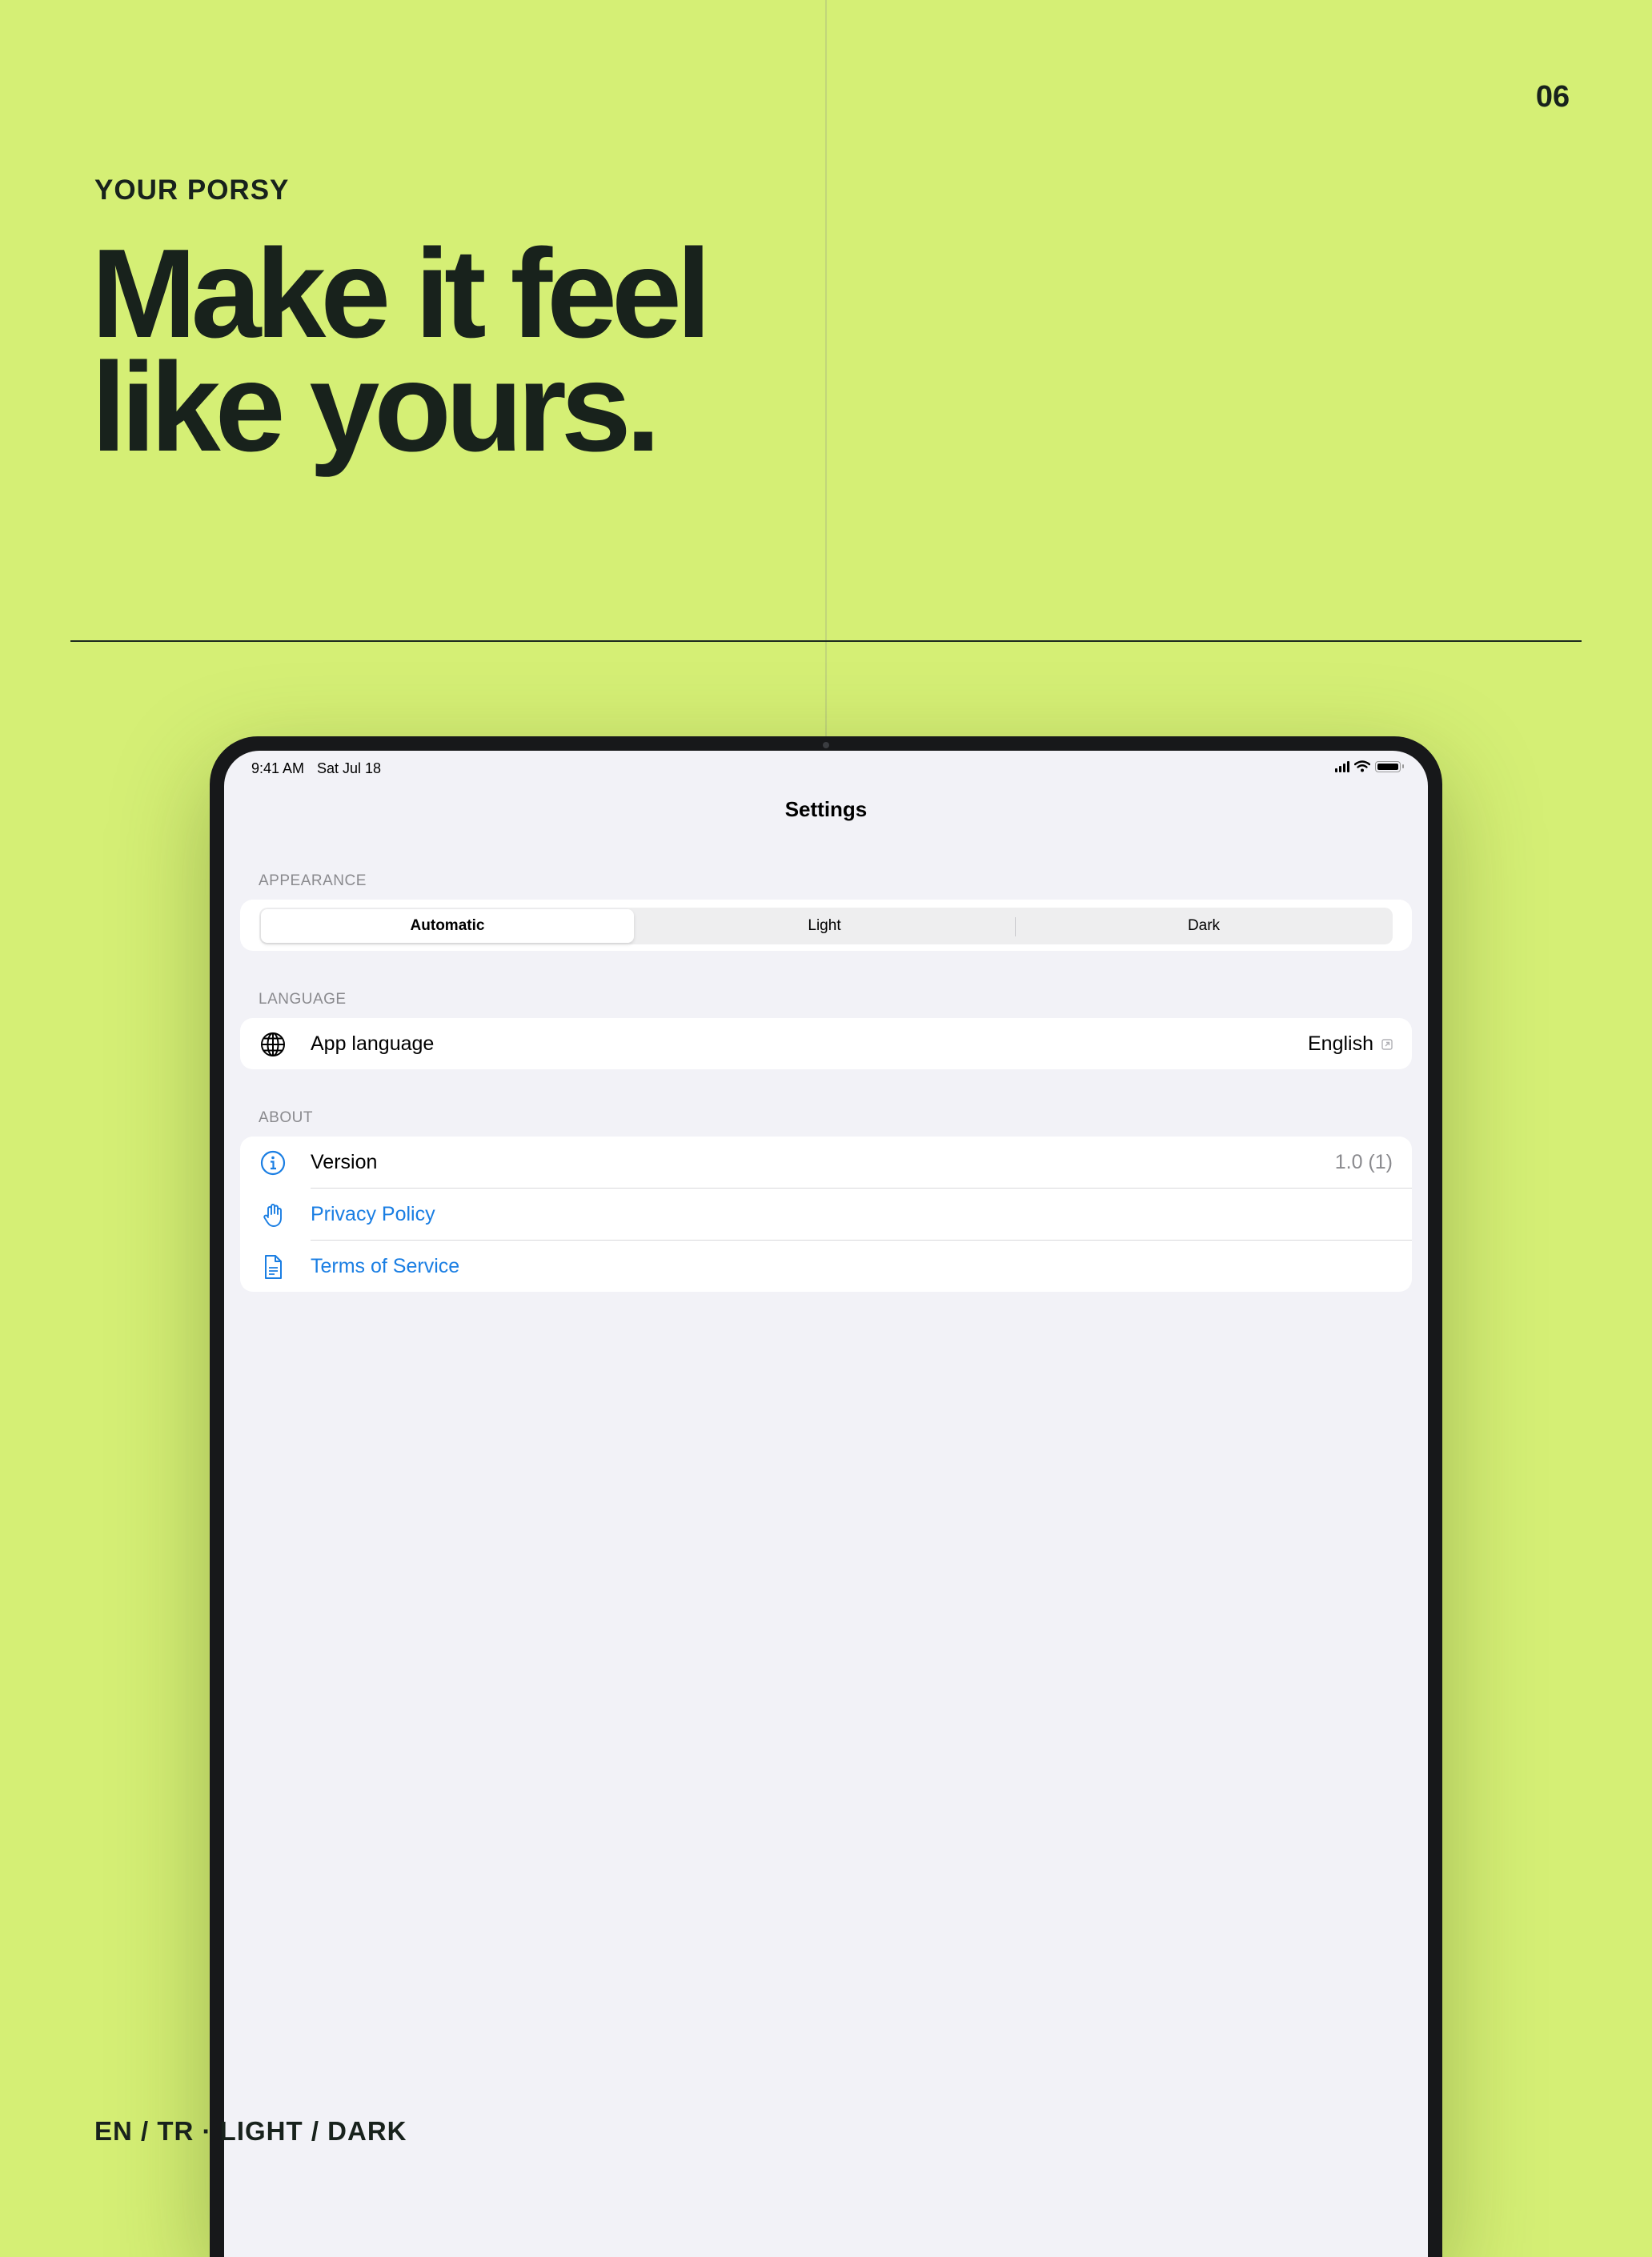 This screenshot has height=2257, width=1652. What do you see at coordinates (250, 2131) in the screenshot?
I see `footer-caption: EN / TR · LIGHT / DARK` at bounding box center [250, 2131].